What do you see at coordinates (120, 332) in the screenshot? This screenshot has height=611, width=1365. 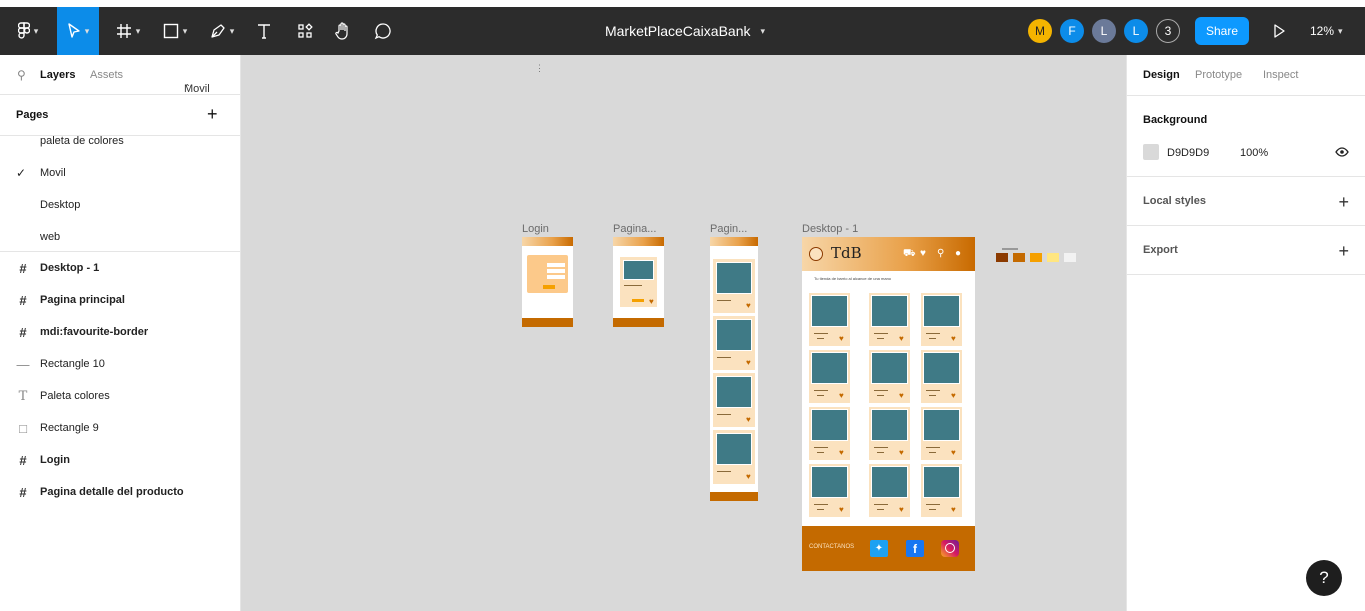 I see `layer-item: # mdi:favourite-border` at bounding box center [120, 332].